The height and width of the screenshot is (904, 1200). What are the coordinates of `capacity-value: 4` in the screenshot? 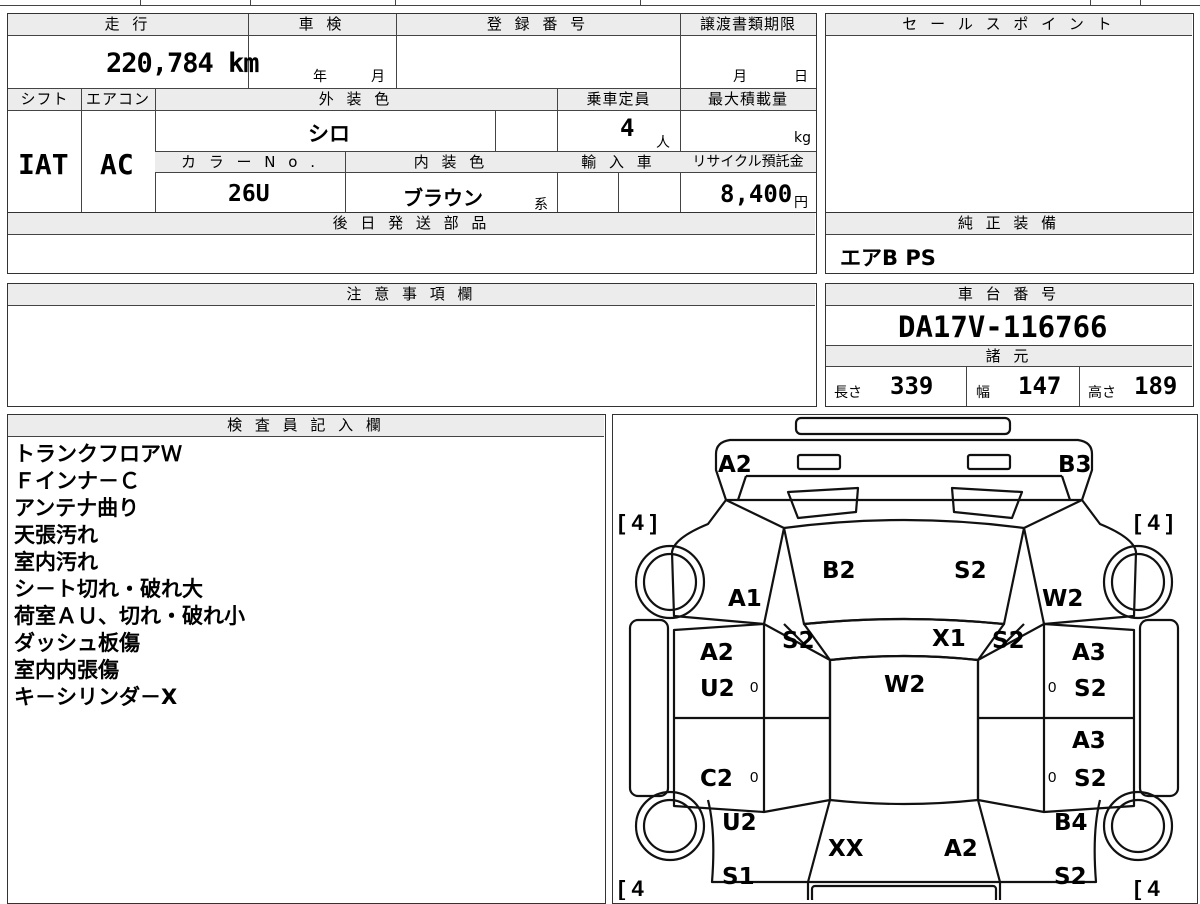 It's located at (627, 128).